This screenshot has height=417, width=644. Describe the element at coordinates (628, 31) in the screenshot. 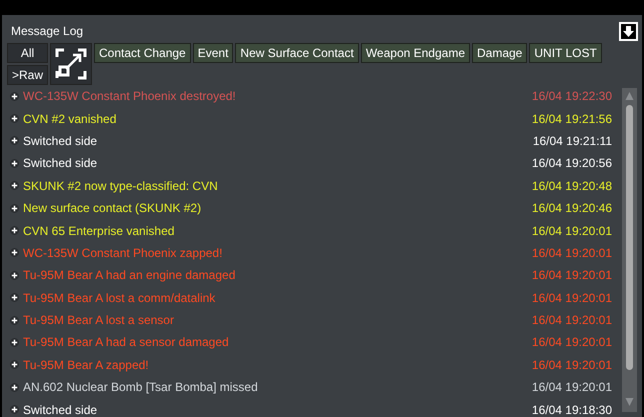

I see `download-icon` at that location.